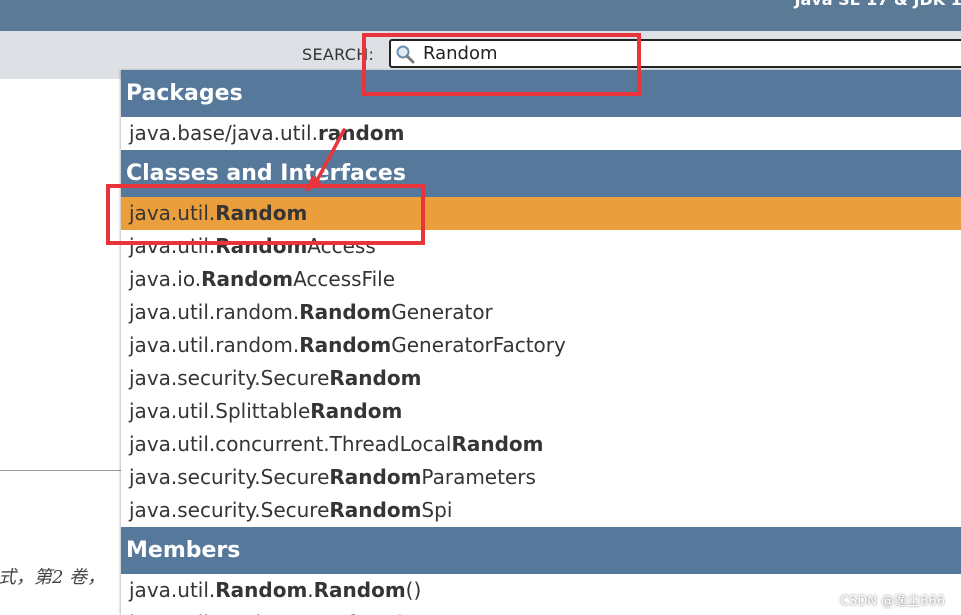 The image size is (961, 615). What do you see at coordinates (541, 312) in the screenshot?
I see `class-result-item: java.util.random.RandomGenerator` at bounding box center [541, 312].